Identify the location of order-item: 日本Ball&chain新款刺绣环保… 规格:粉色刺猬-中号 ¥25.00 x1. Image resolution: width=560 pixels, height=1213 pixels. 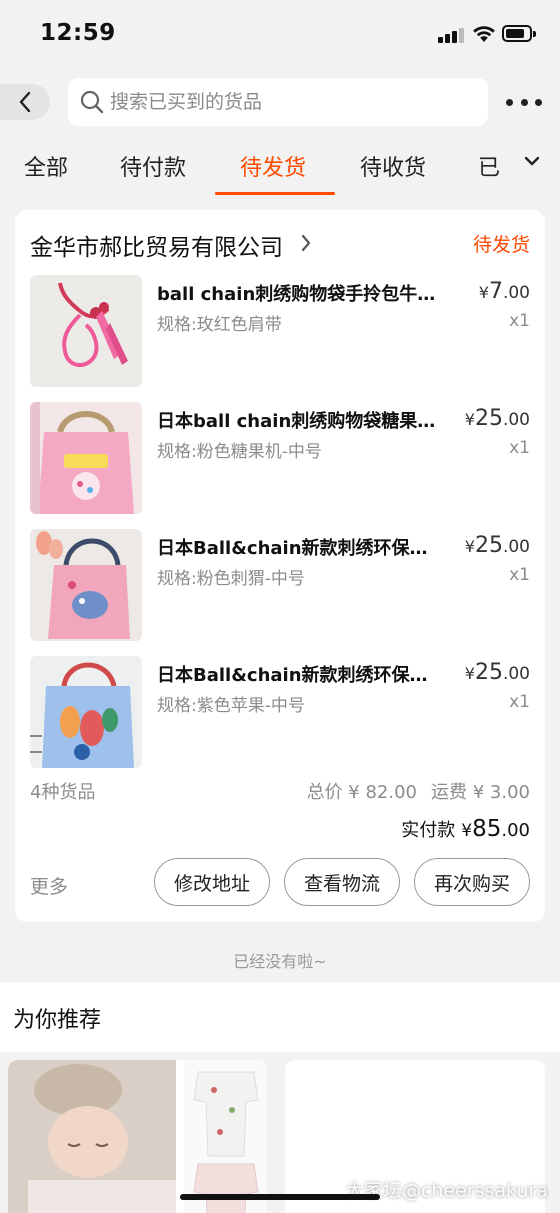
(280, 585).